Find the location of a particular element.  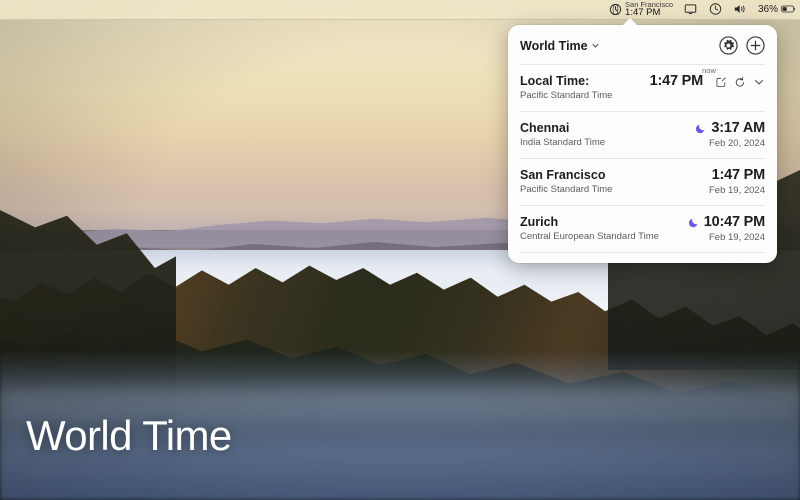

local-time-labels: Local Time: Pacific Standard Time is located at coordinates (566, 88).